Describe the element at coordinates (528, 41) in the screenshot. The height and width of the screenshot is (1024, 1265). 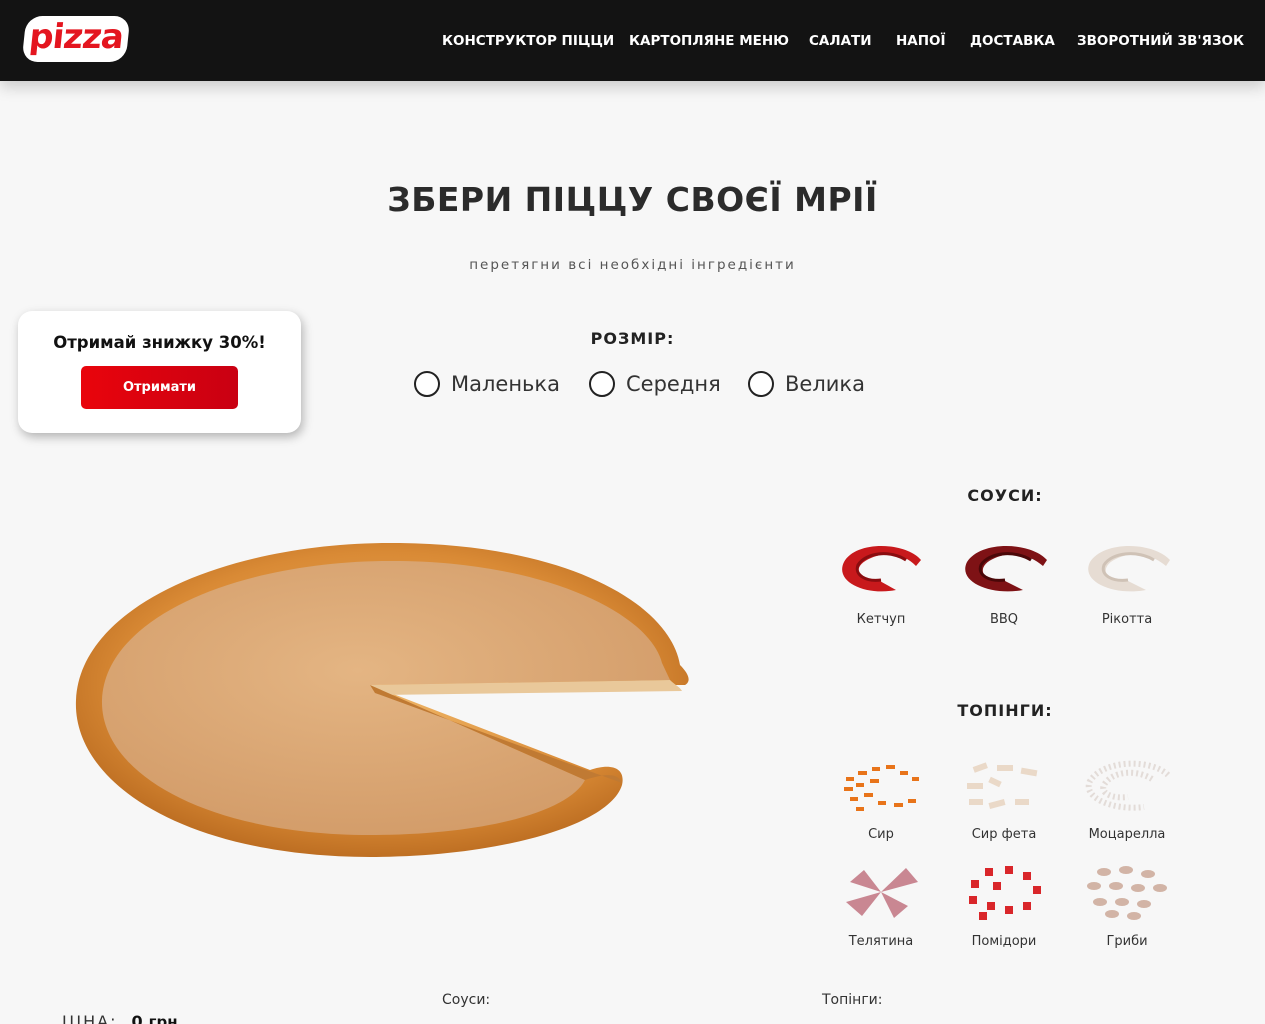
I see `nav-item-pizza-constructor: КОНСТРУКТОР ПІЦЦИ` at that location.